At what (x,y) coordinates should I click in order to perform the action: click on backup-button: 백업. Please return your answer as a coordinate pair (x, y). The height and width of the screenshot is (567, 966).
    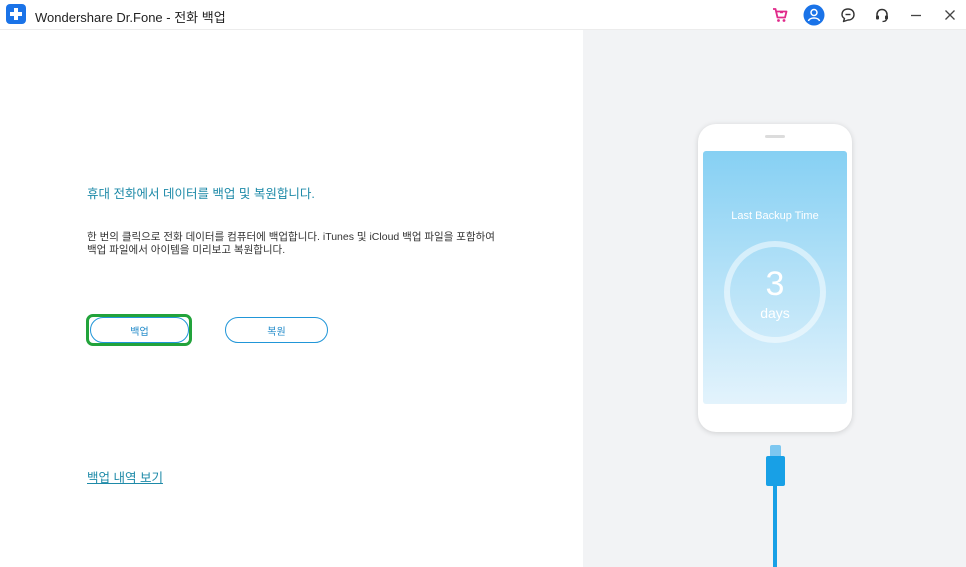
    Looking at the image, I should click on (139, 330).